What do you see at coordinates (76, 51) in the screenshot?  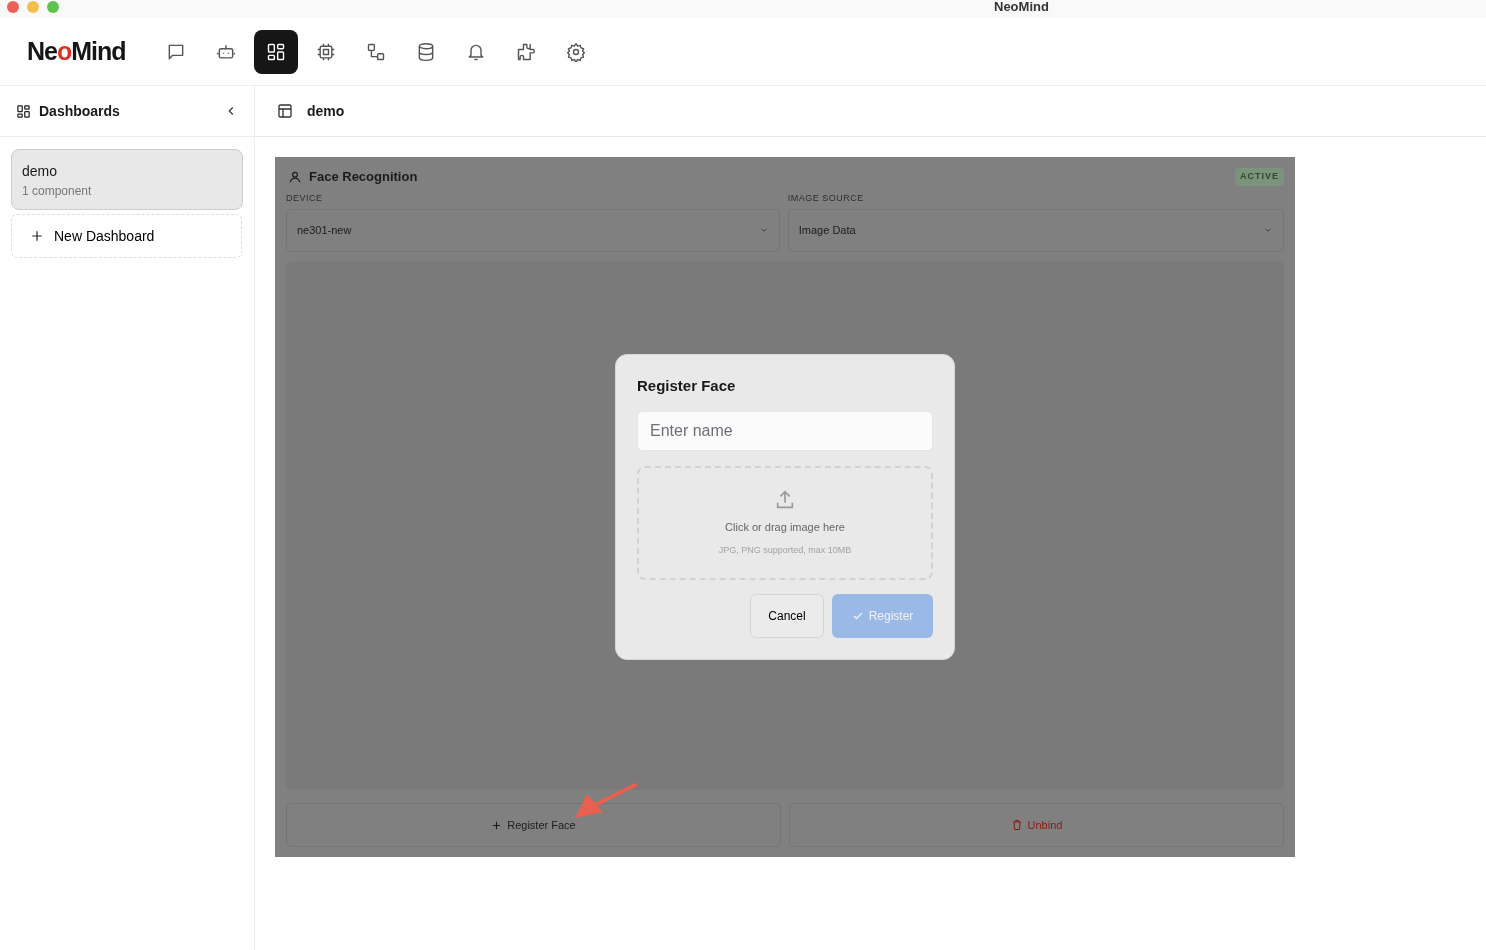 I see `logo: NeoMind` at bounding box center [76, 51].